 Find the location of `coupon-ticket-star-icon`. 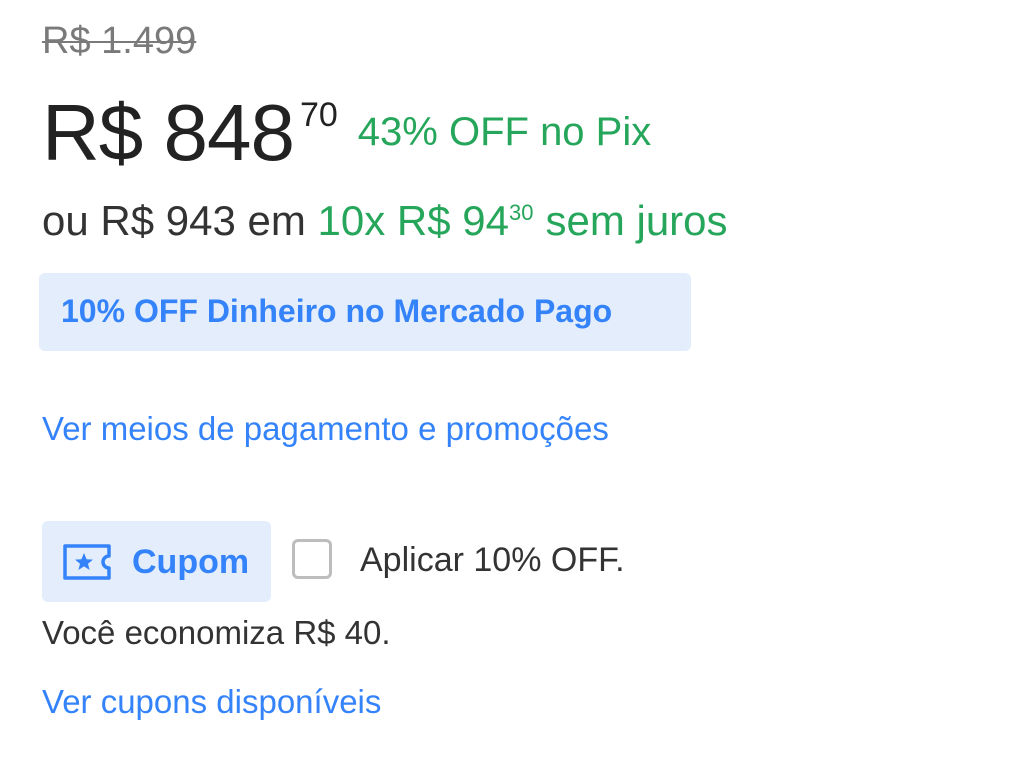

coupon-ticket-star-icon is located at coordinates (87, 562).